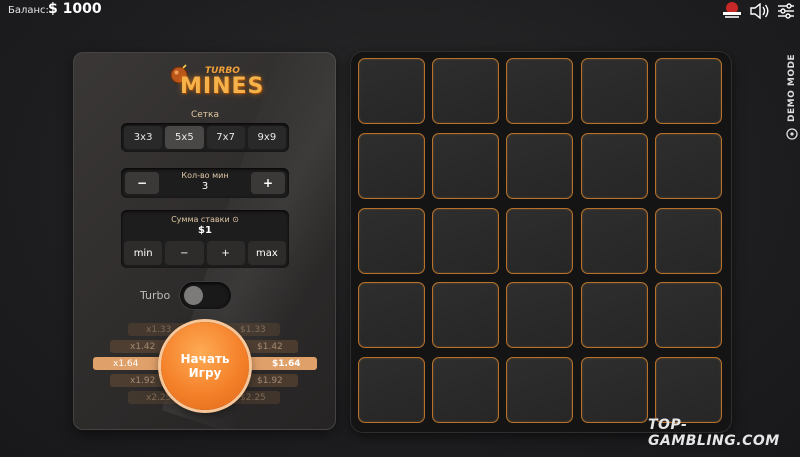 Image resolution: width=800 pixels, height=457 pixels. Describe the element at coordinates (159, 330) in the screenshot. I see `odds-left-value: x1.33` at that location.